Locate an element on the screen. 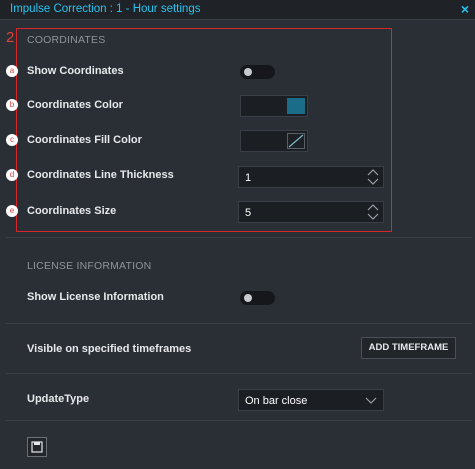 This screenshot has width=475, height=469. coordinates-color-picker is located at coordinates (274, 106).